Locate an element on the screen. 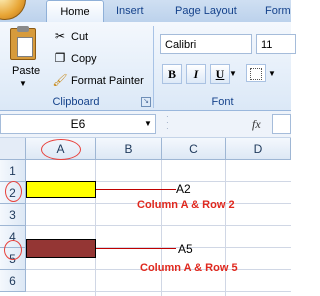 The height and width of the screenshot is (296, 320). formula-input is located at coordinates (281, 124).